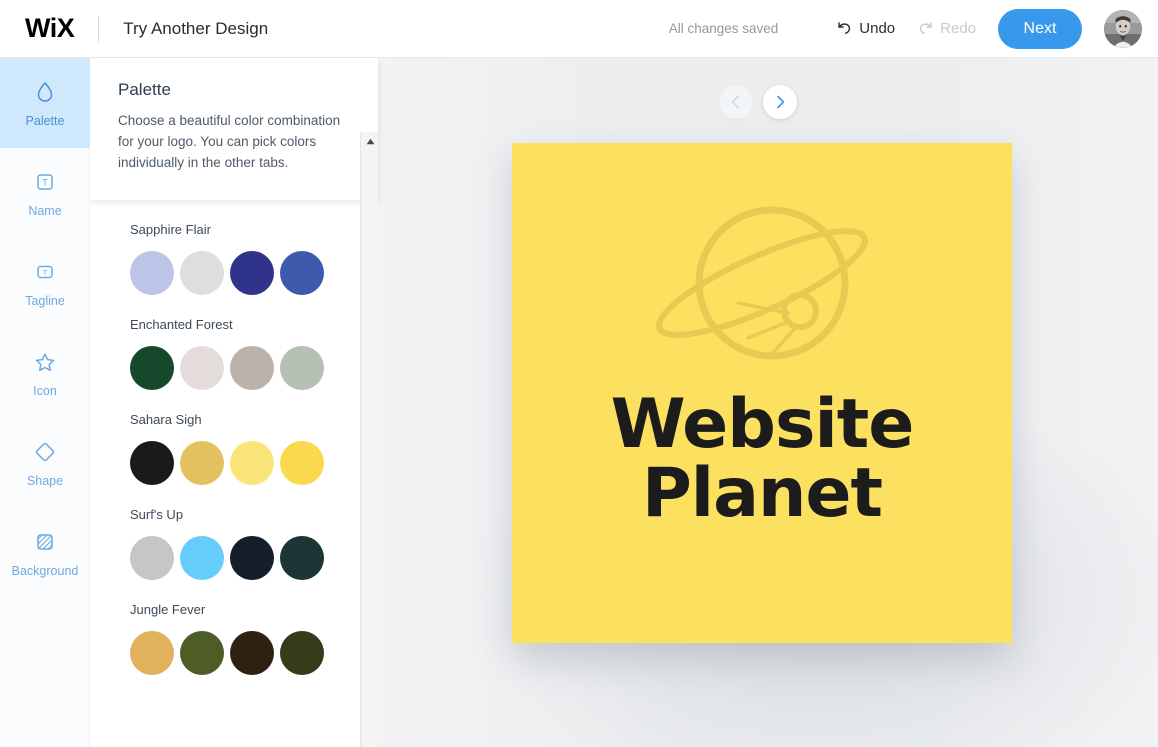 This screenshot has width=1158, height=747. I want to click on chevron-left-icon, so click(735, 102).